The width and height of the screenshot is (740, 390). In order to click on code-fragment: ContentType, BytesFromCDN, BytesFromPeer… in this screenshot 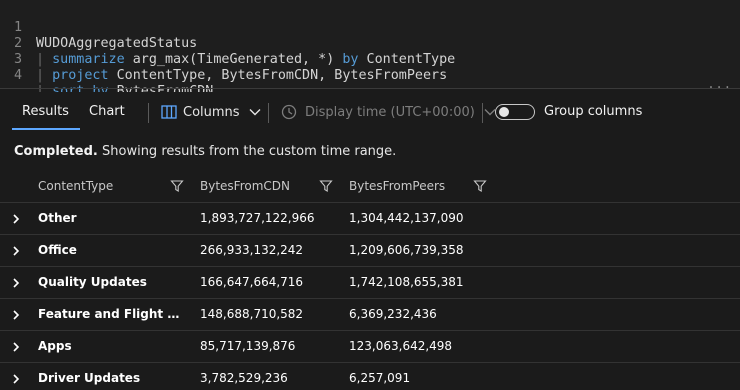, I will do `click(278, 75)`.